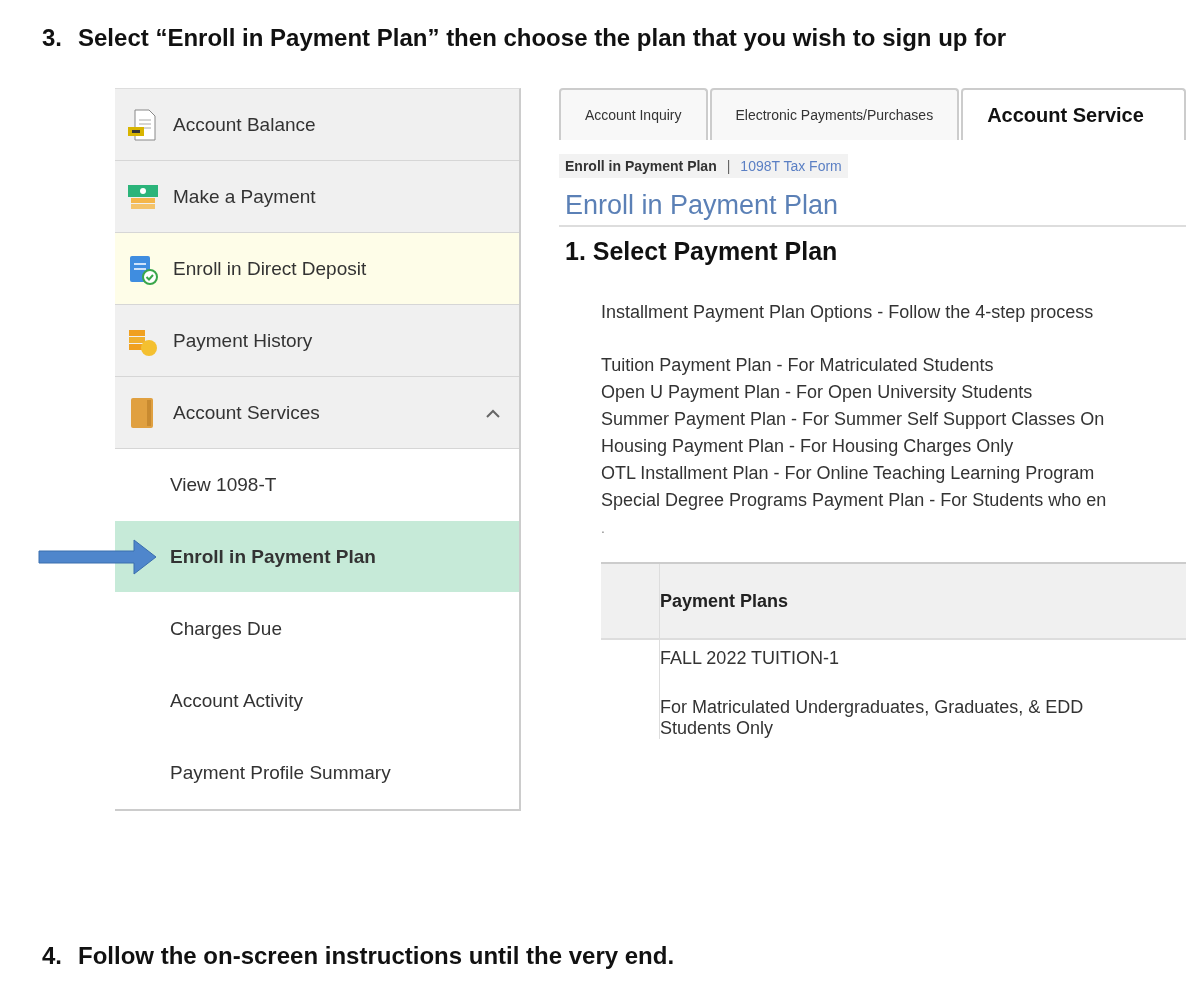 Image resolution: width=1200 pixels, height=1000 pixels. What do you see at coordinates (798, 365) in the screenshot?
I see `plan-option-text: Tuition Payment Plan - For Matriculated Students` at bounding box center [798, 365].